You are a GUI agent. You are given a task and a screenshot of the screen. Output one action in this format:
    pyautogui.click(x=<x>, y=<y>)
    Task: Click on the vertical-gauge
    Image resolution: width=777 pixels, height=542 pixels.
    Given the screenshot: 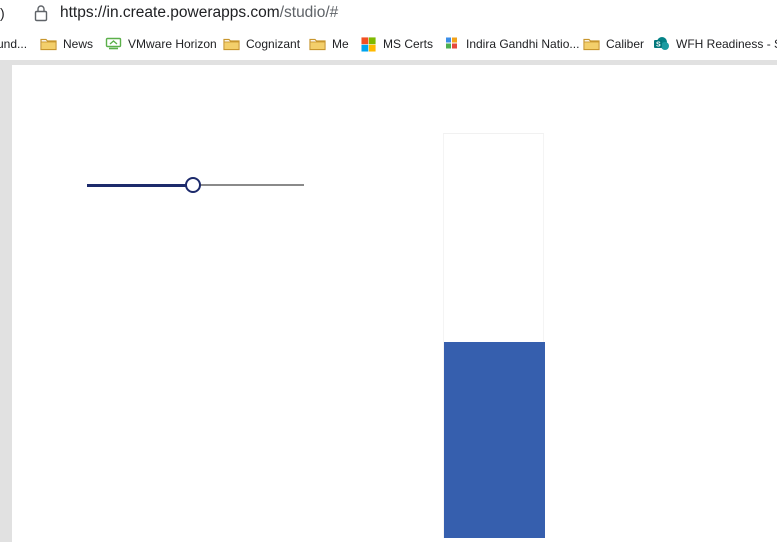 What is the action you would take?
    pyautogui.click(x=494, y=335)
    